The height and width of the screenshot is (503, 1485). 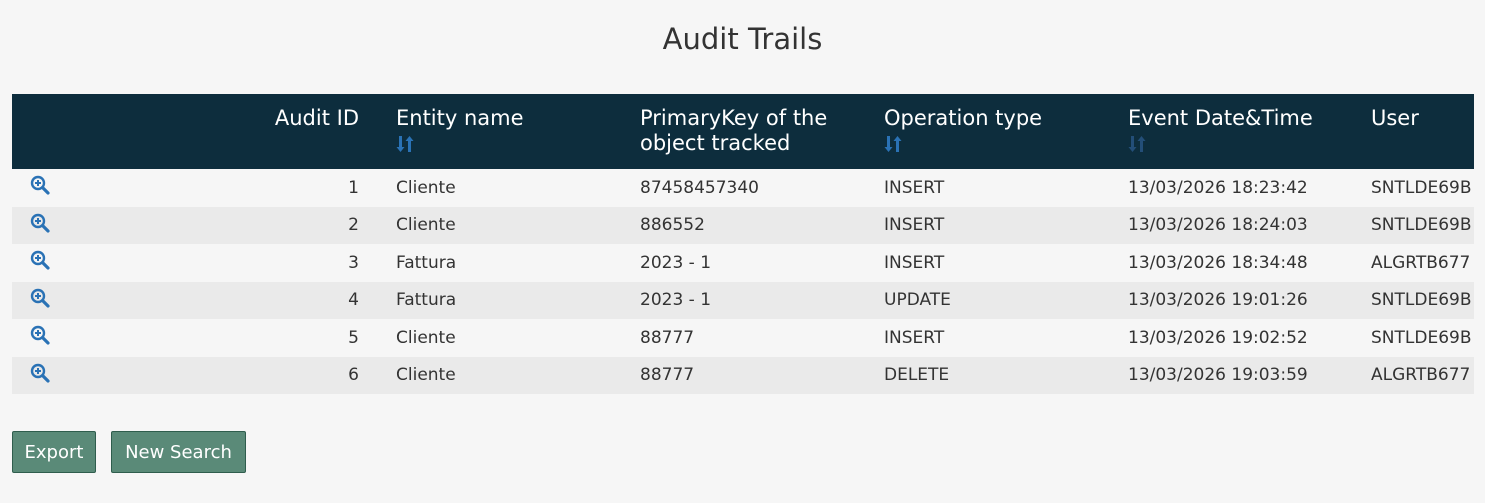 What do you see at coordinates (1218, 225) in the screenshot?
I see `cell-event-datetime: 13/03/2026 18:24:03` at bounding box center [1218, 225].